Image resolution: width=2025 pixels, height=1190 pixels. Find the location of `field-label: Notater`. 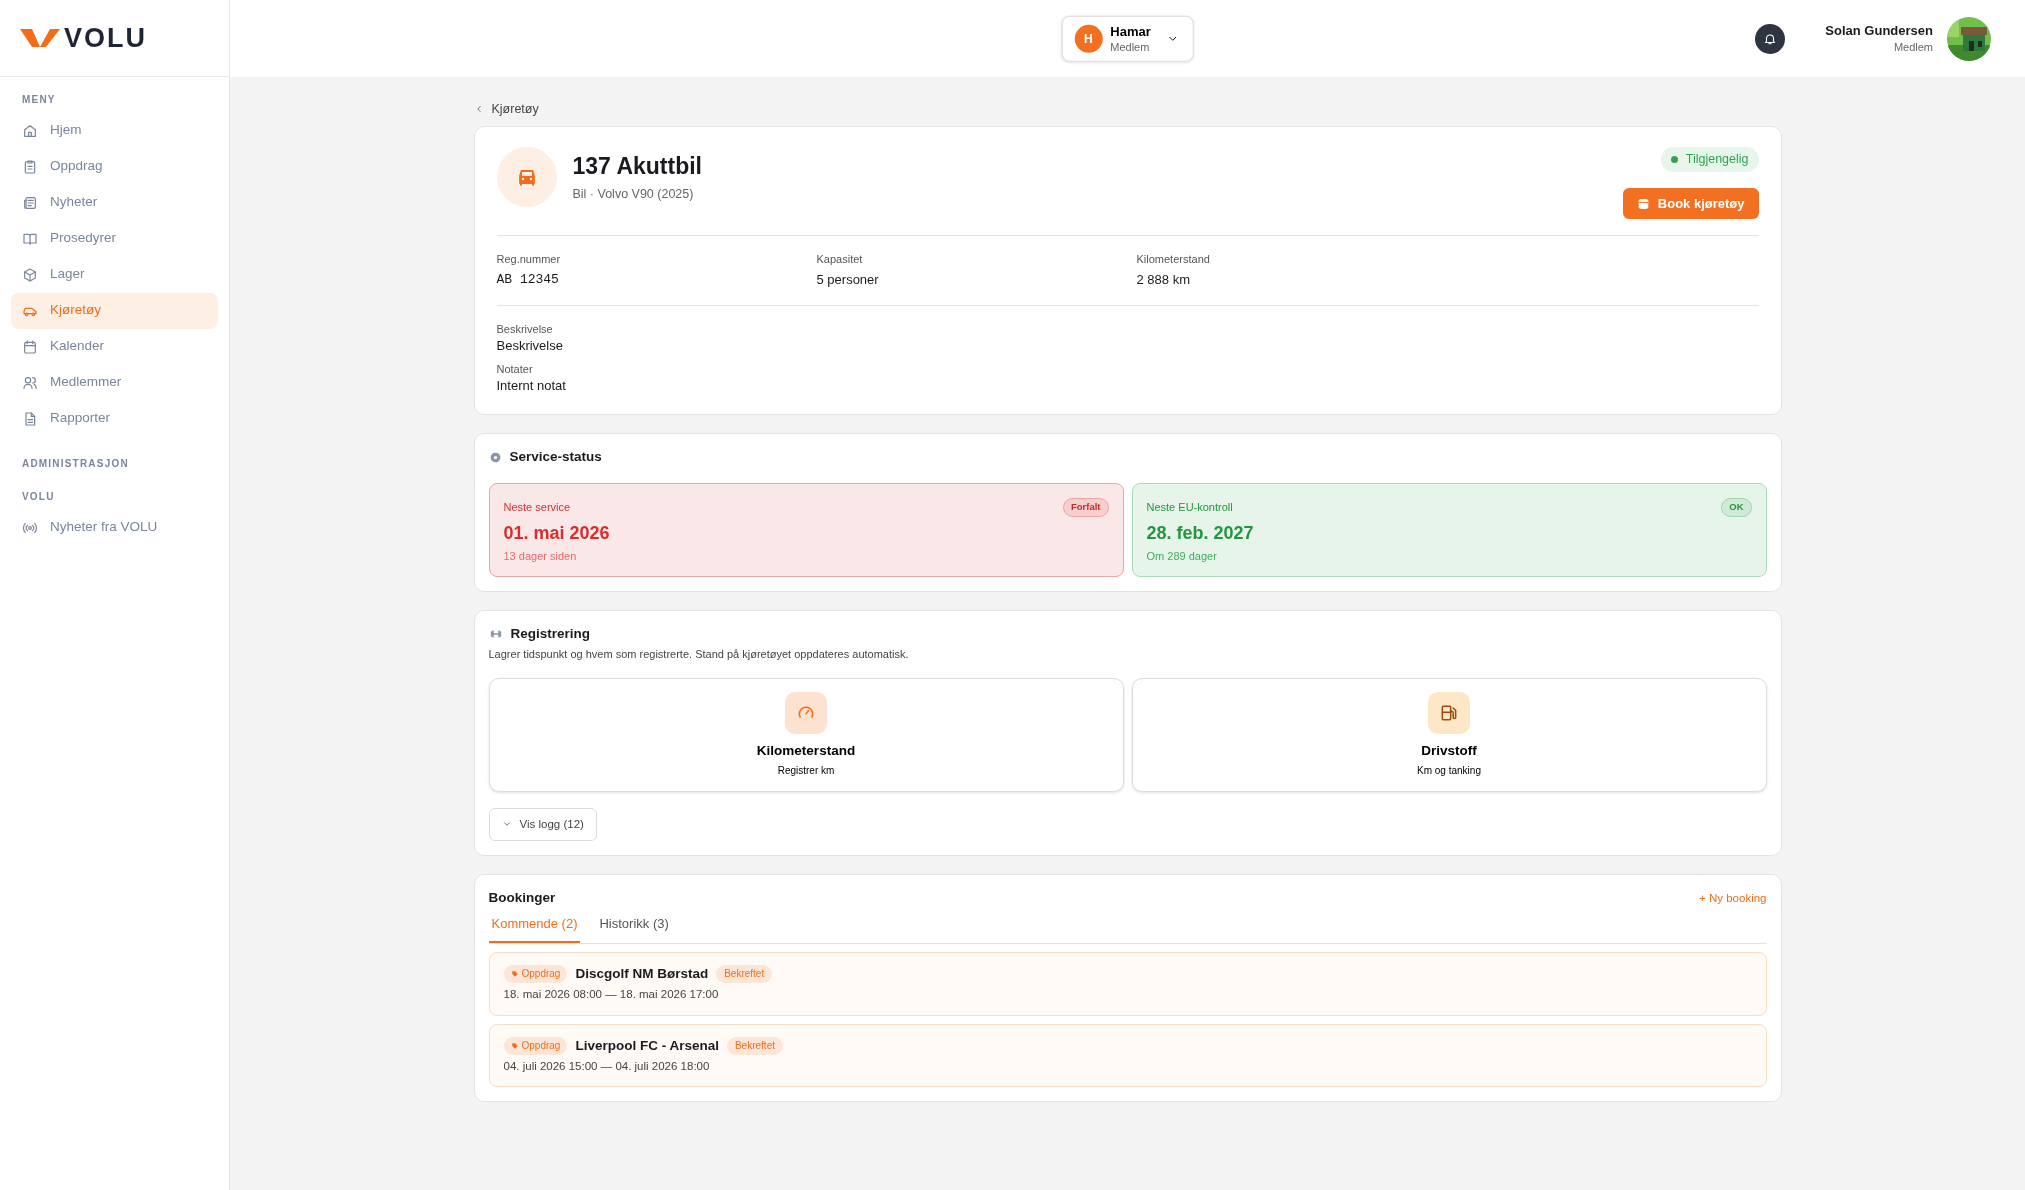

field-label: Notater is located at coordinates (515, 369).